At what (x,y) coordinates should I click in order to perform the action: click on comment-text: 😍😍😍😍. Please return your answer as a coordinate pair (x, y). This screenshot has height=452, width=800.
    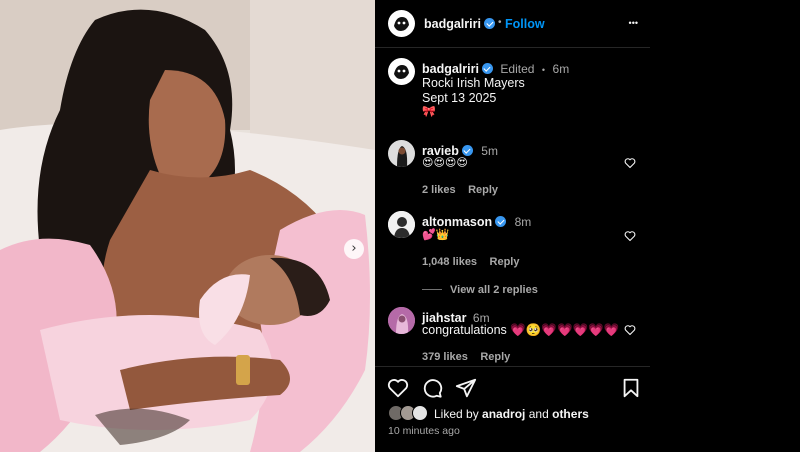
    Looking at the image, I should click on (445, 163).